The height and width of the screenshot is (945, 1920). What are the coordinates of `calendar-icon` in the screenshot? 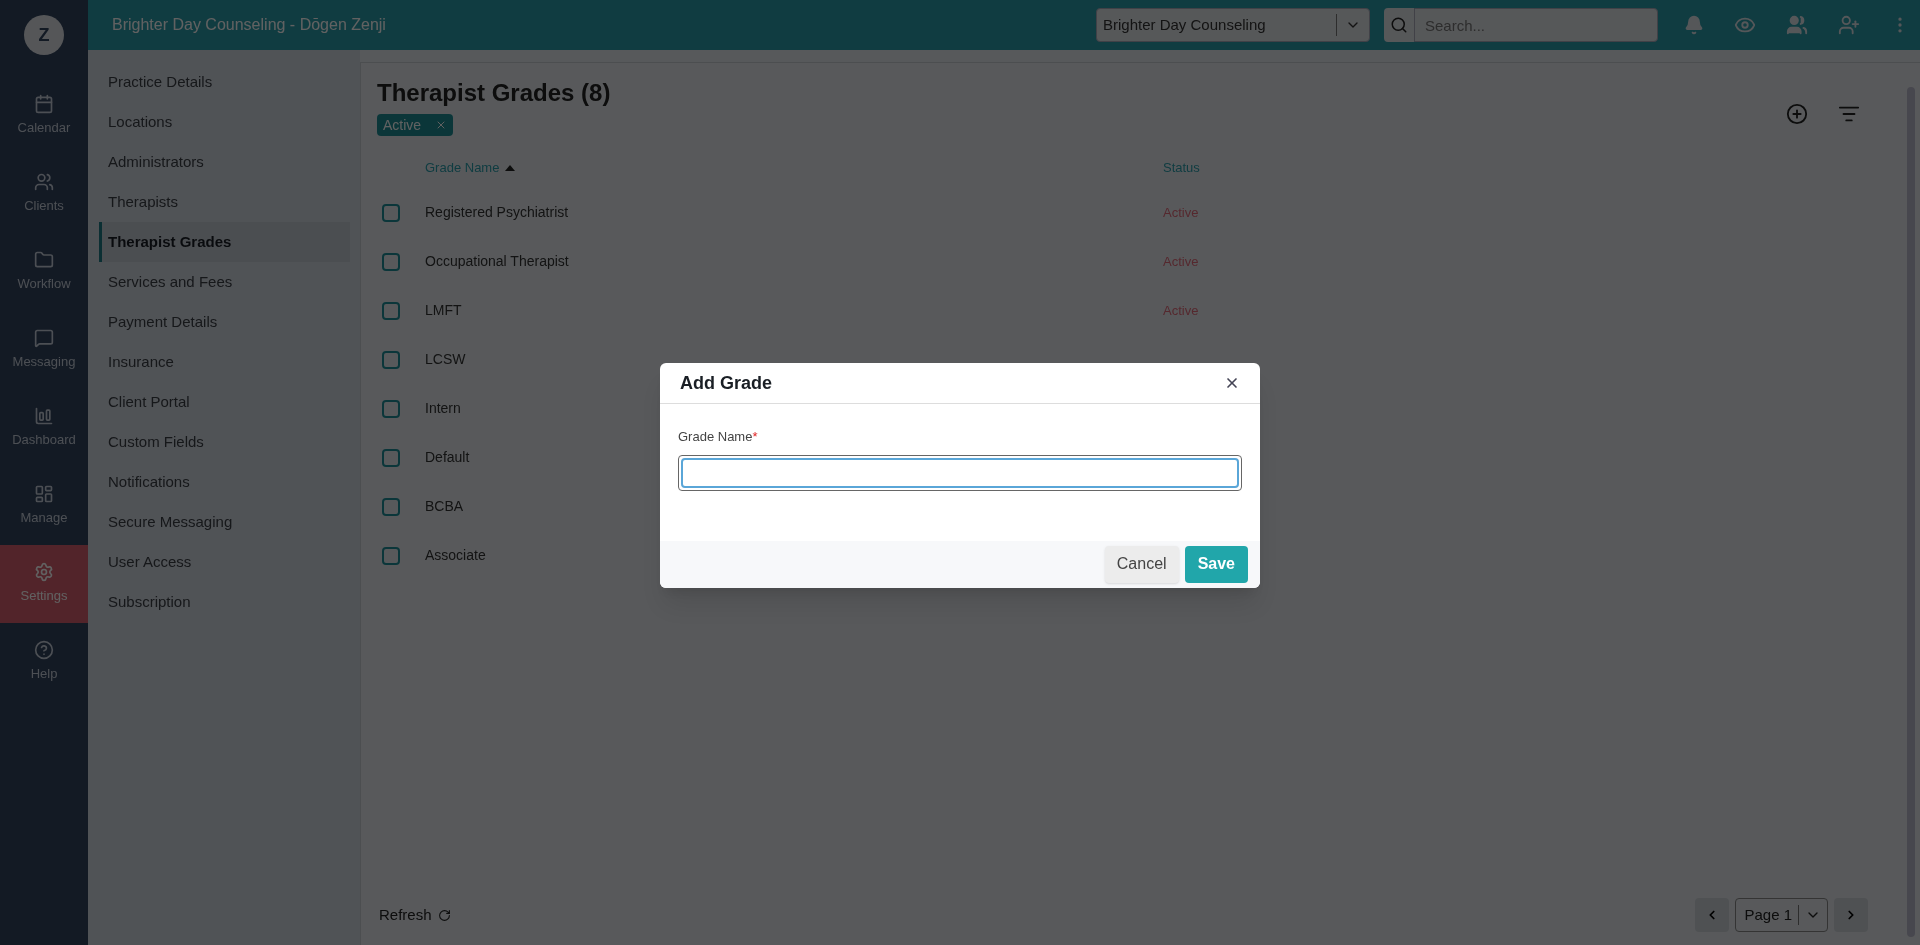 It's located at (44, 104).